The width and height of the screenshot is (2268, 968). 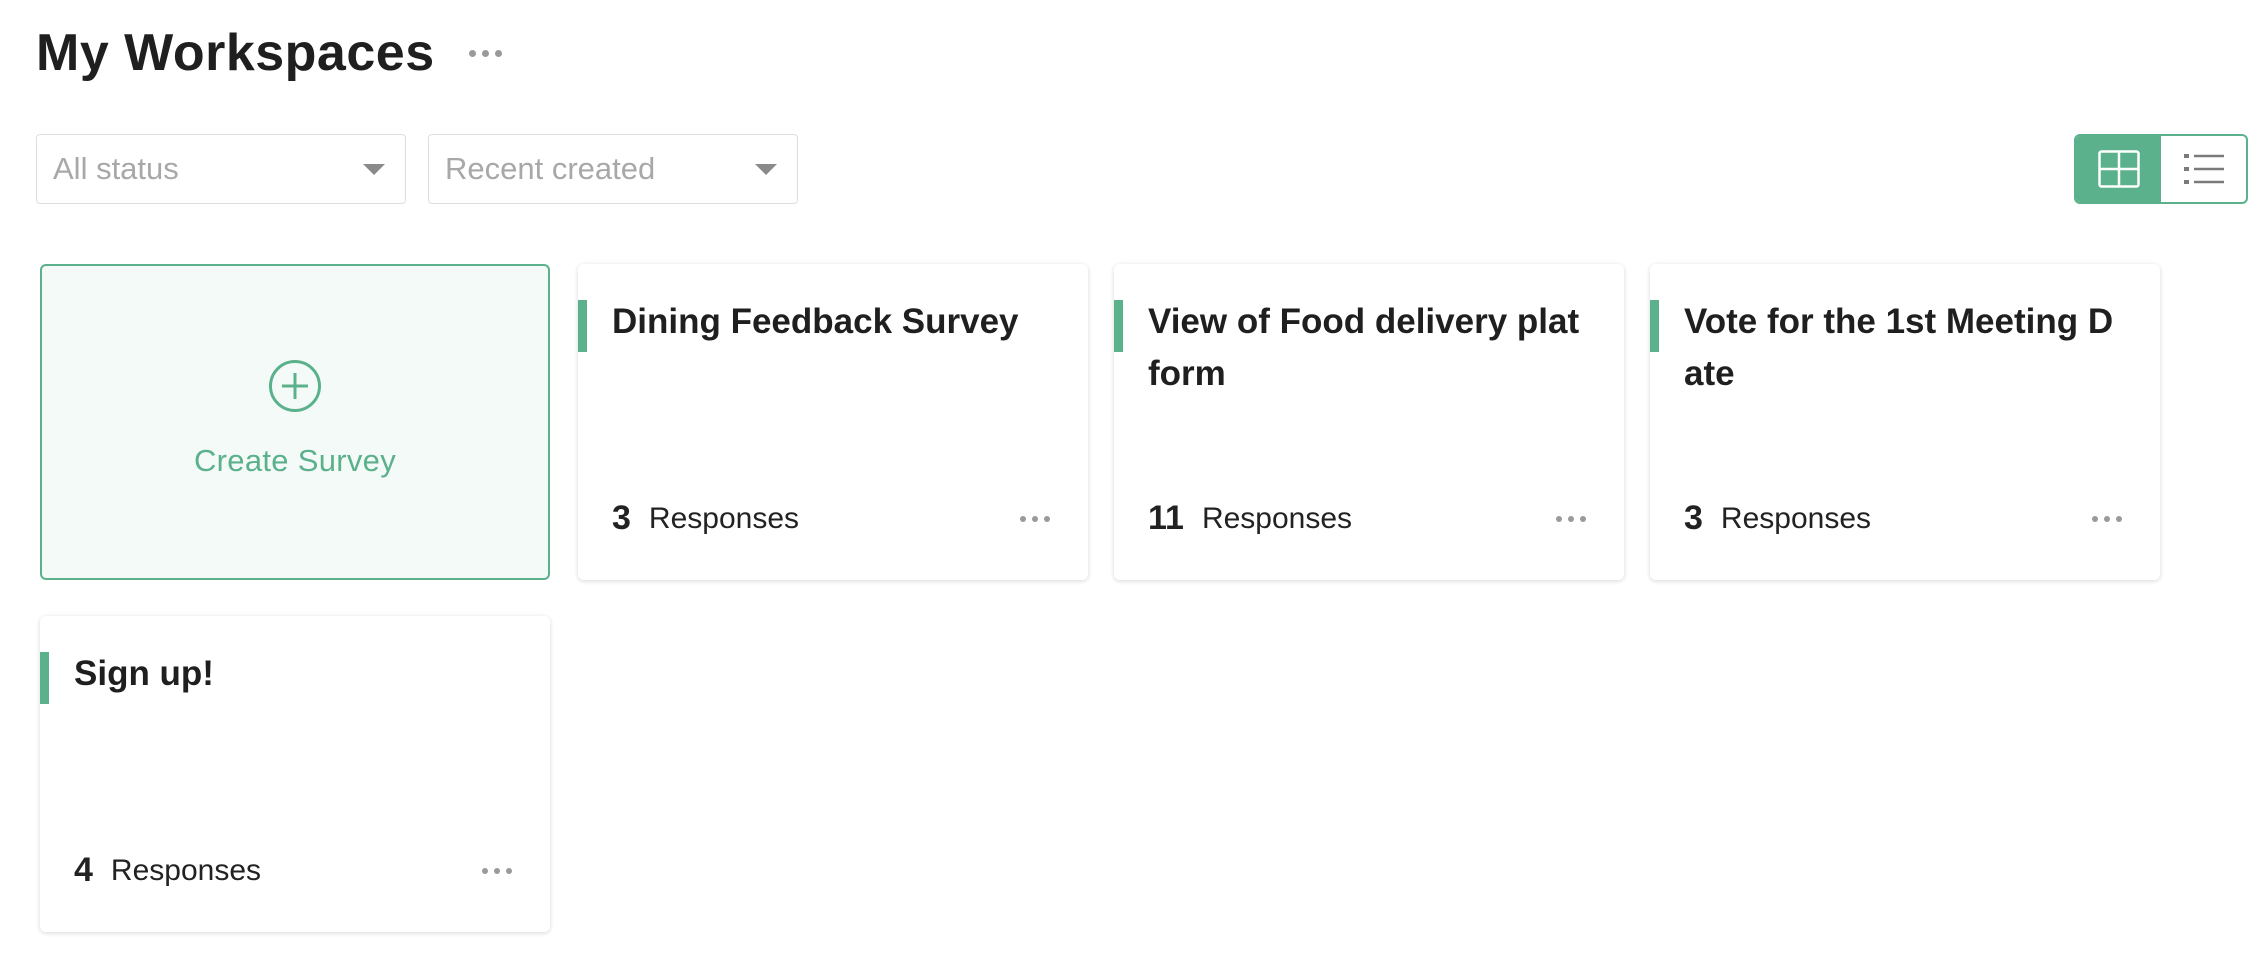 I want to click on page-header: My Workspaces, so click(x=271, y=53).